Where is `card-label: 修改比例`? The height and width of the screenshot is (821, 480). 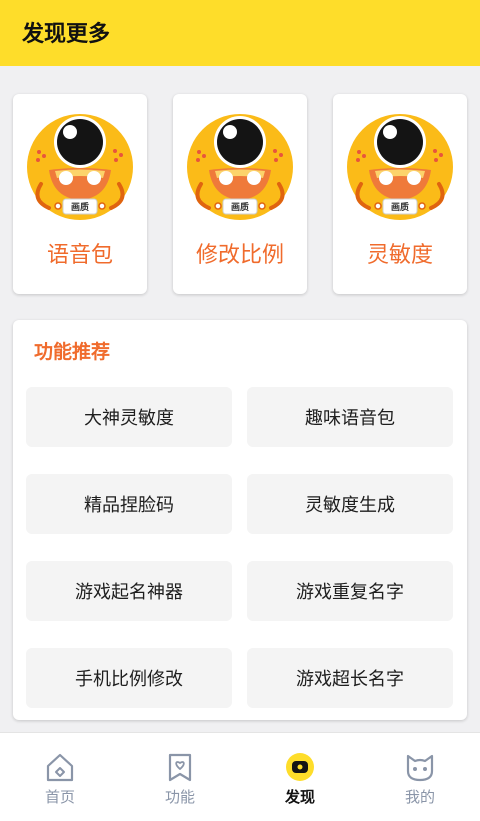 card-label: 修改比例 is located at coordinates (239, 255).